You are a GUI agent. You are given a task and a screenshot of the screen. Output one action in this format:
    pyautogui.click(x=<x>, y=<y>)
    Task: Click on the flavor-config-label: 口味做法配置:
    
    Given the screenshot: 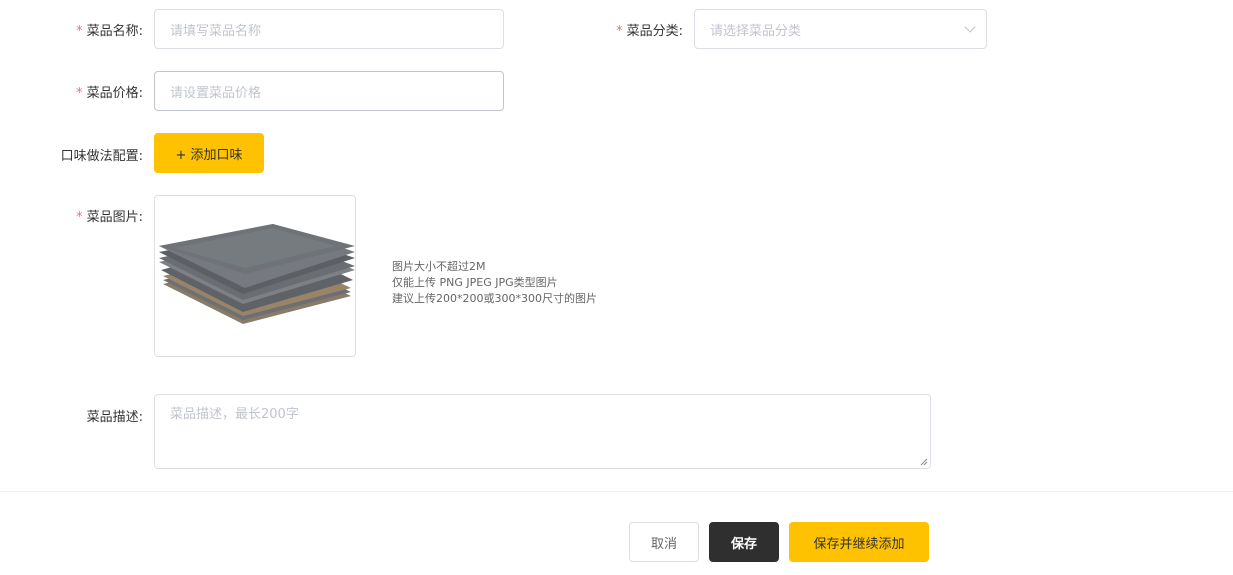 What is the action you would take?
    pyautogui.click(x=101, y=156)
    